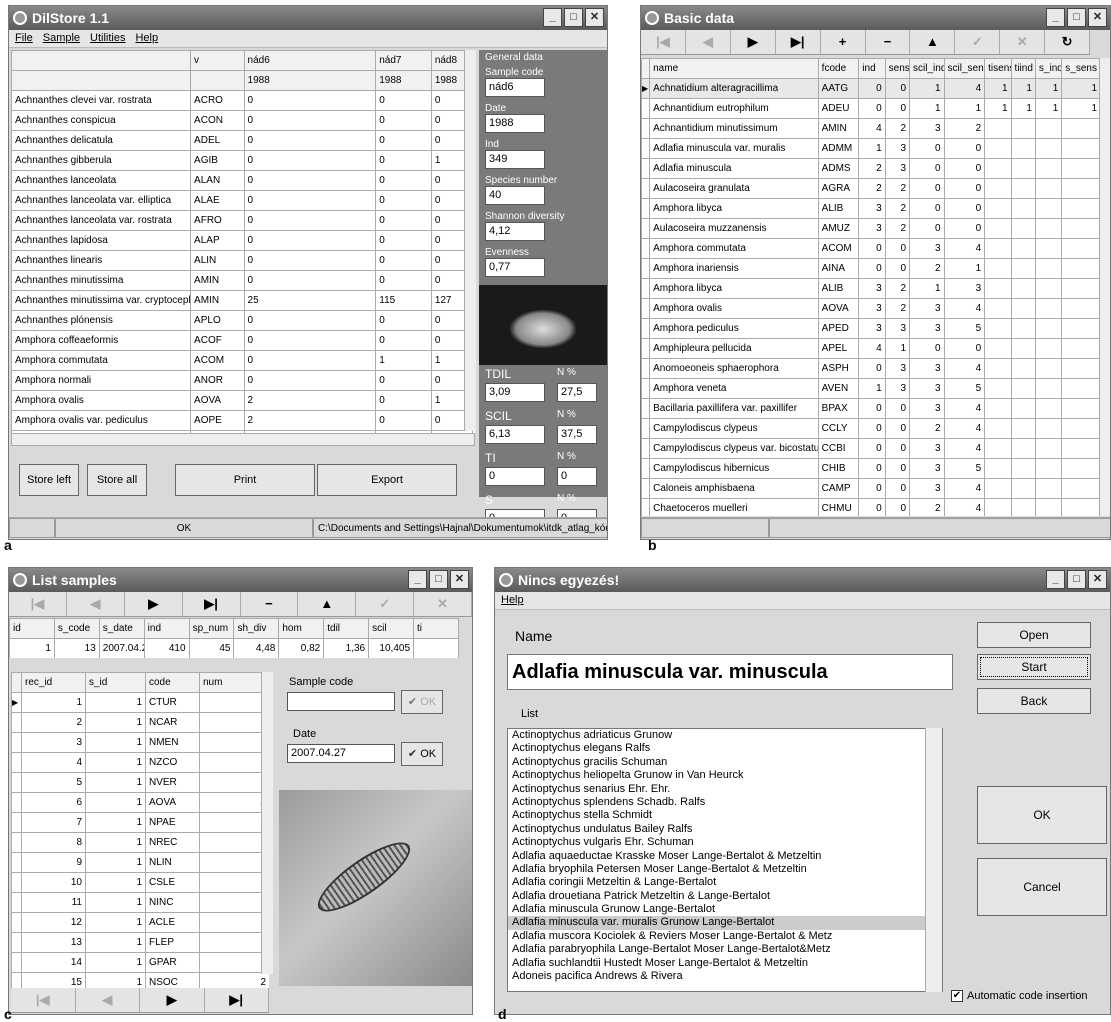  Describe the element at coordinates (725, 735) in the screenshot. I see `list-item: Actinoptychus adriaticus Grunow` at that location.